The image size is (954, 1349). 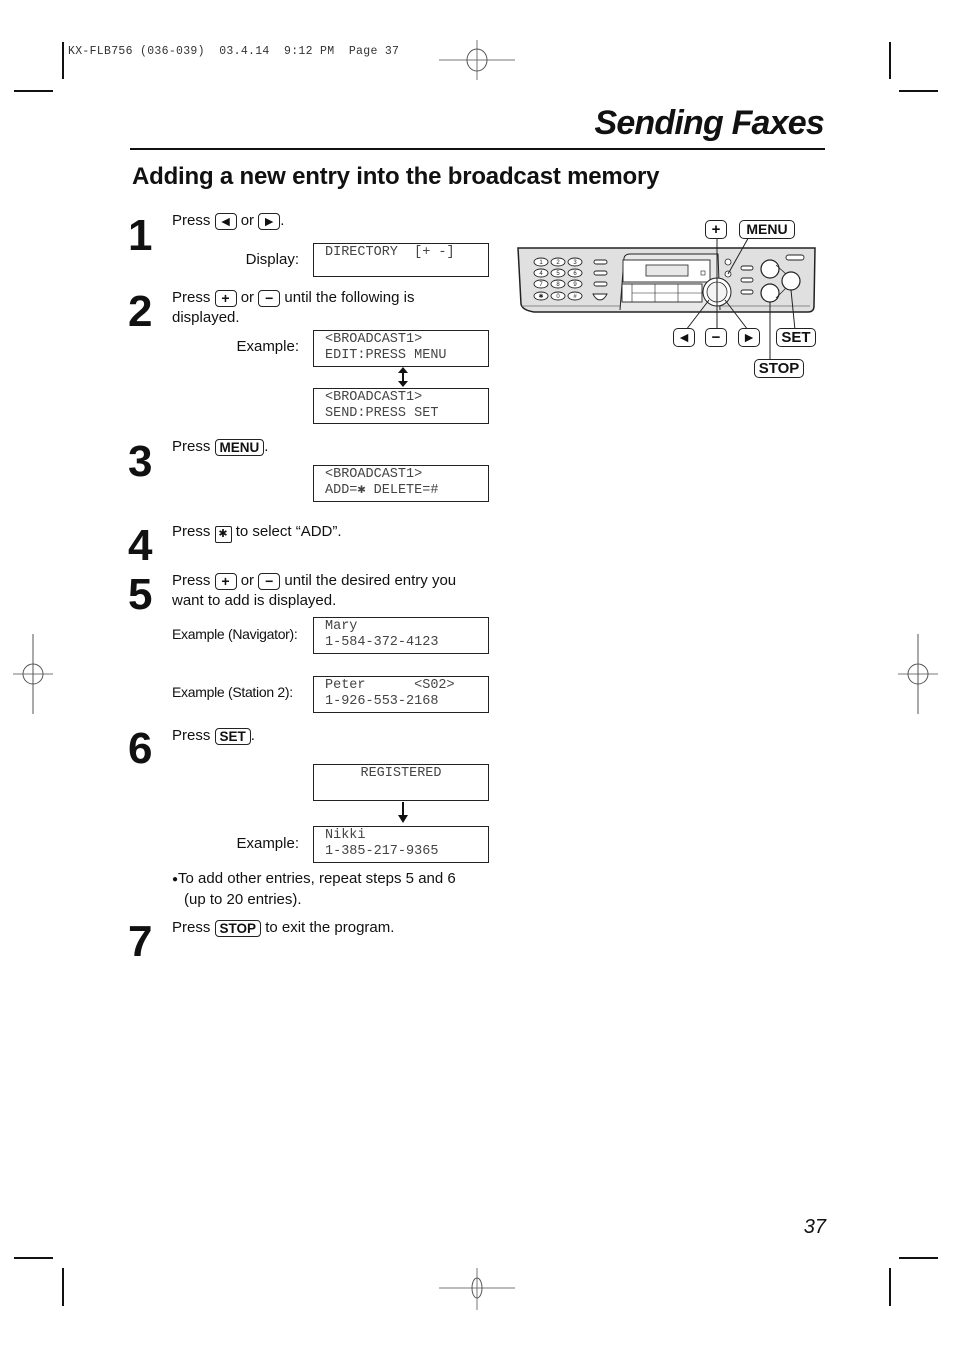 I want to click on display-label: Display:, so click(x=272, y=259).